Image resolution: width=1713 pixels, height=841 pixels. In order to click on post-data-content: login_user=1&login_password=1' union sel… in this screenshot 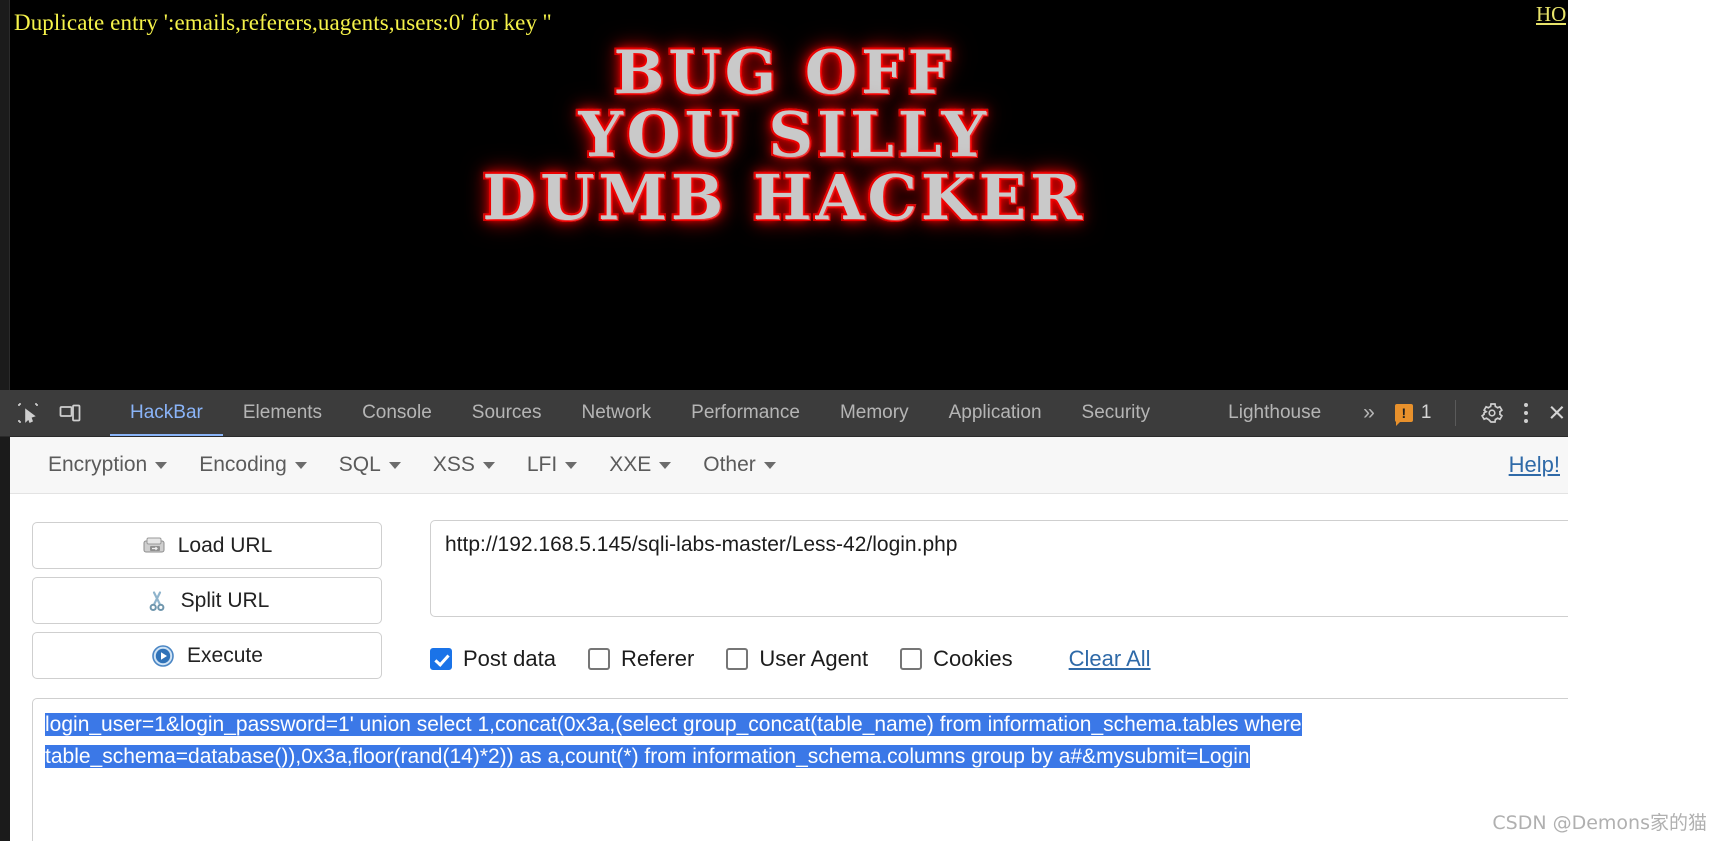, I will do `click(806, 741)`.